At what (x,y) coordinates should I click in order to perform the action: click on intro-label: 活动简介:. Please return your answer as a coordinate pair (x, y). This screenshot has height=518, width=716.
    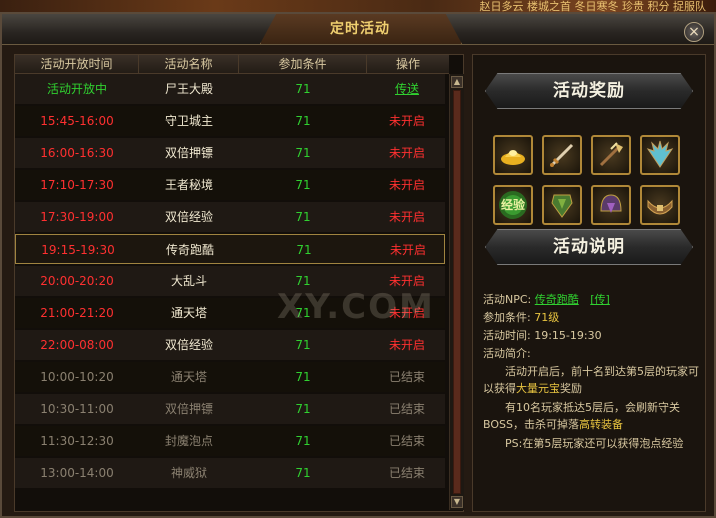
    Looking at the image, I should click on (593, 354).